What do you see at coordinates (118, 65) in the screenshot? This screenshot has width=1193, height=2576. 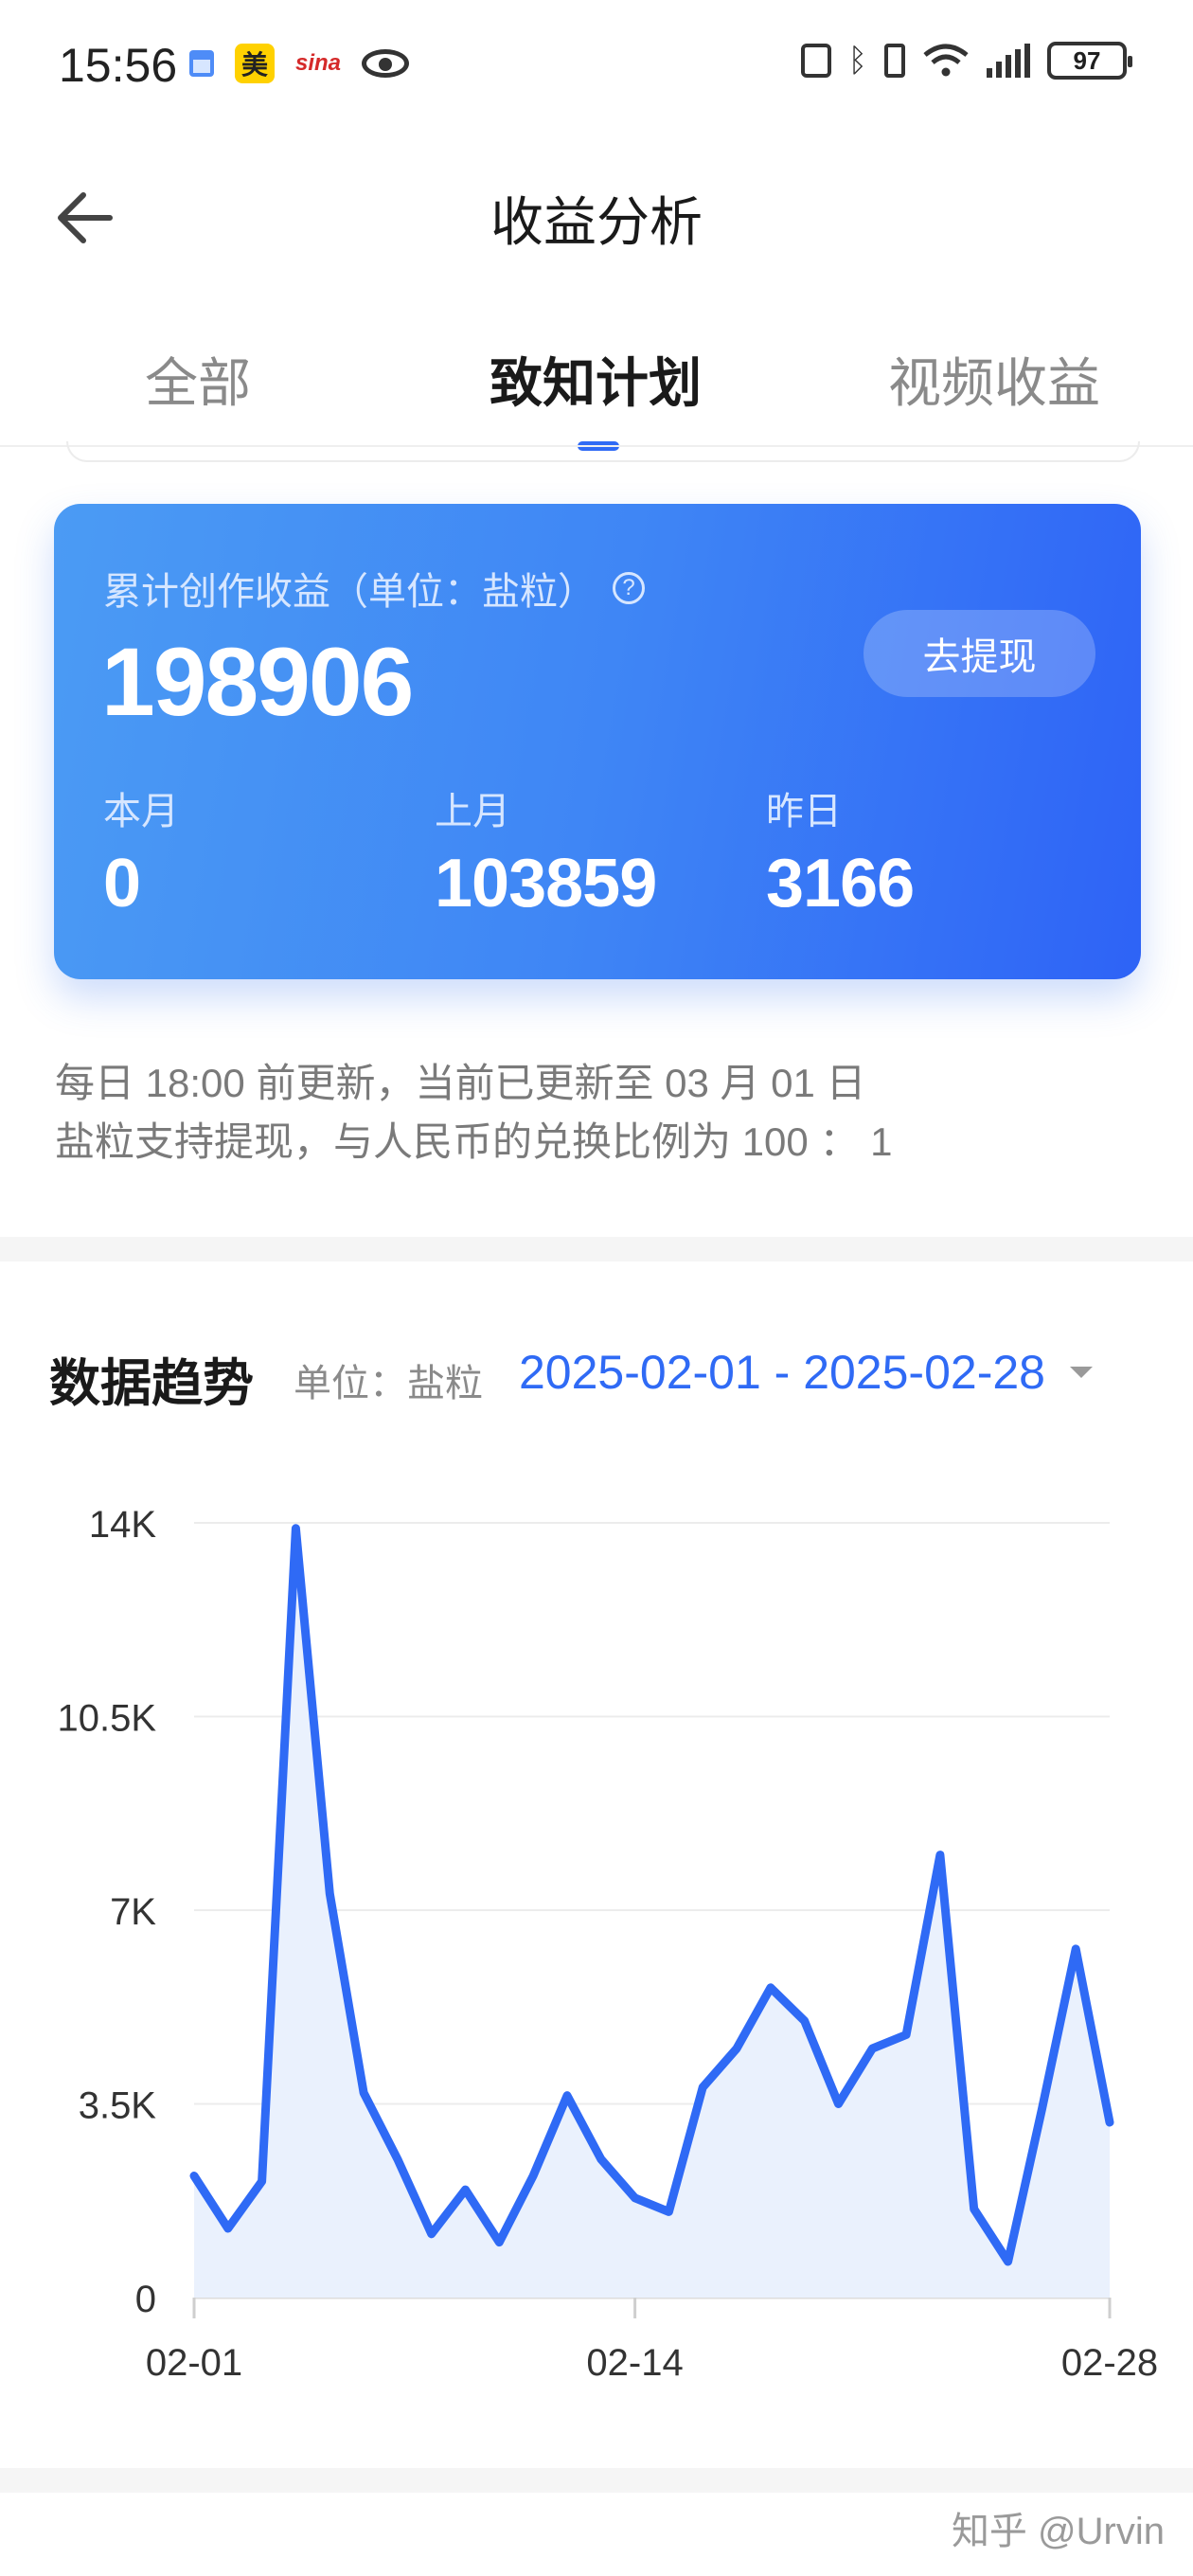 I see `status-time: 15:56` at bounding box center [118, 65].